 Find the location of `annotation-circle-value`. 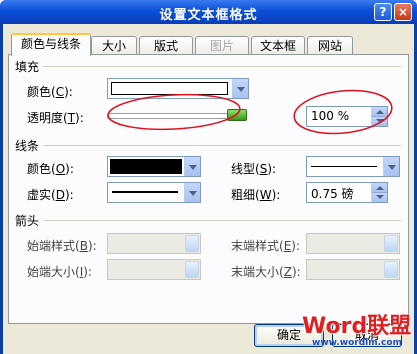

annotation-circle-value is located at coordinates (343, 112).